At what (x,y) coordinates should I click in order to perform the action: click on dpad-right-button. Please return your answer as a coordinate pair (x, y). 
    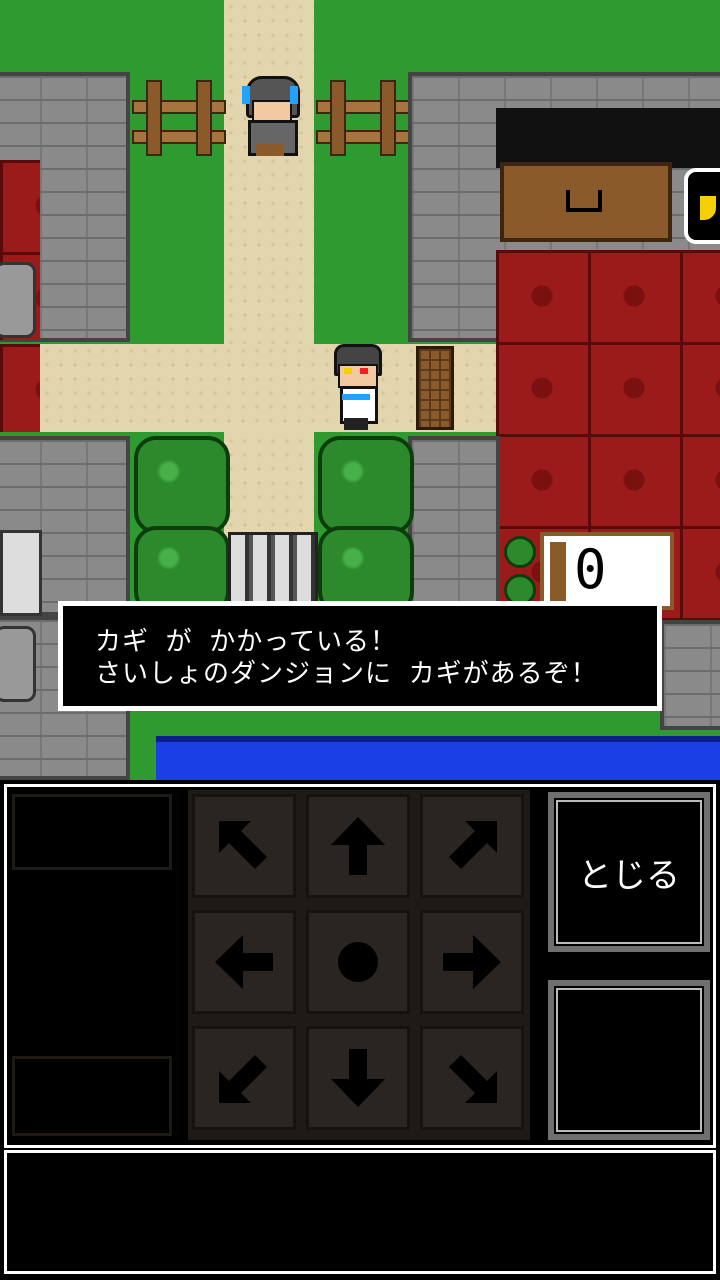
    Looking at the image, I should click on (472, 962).